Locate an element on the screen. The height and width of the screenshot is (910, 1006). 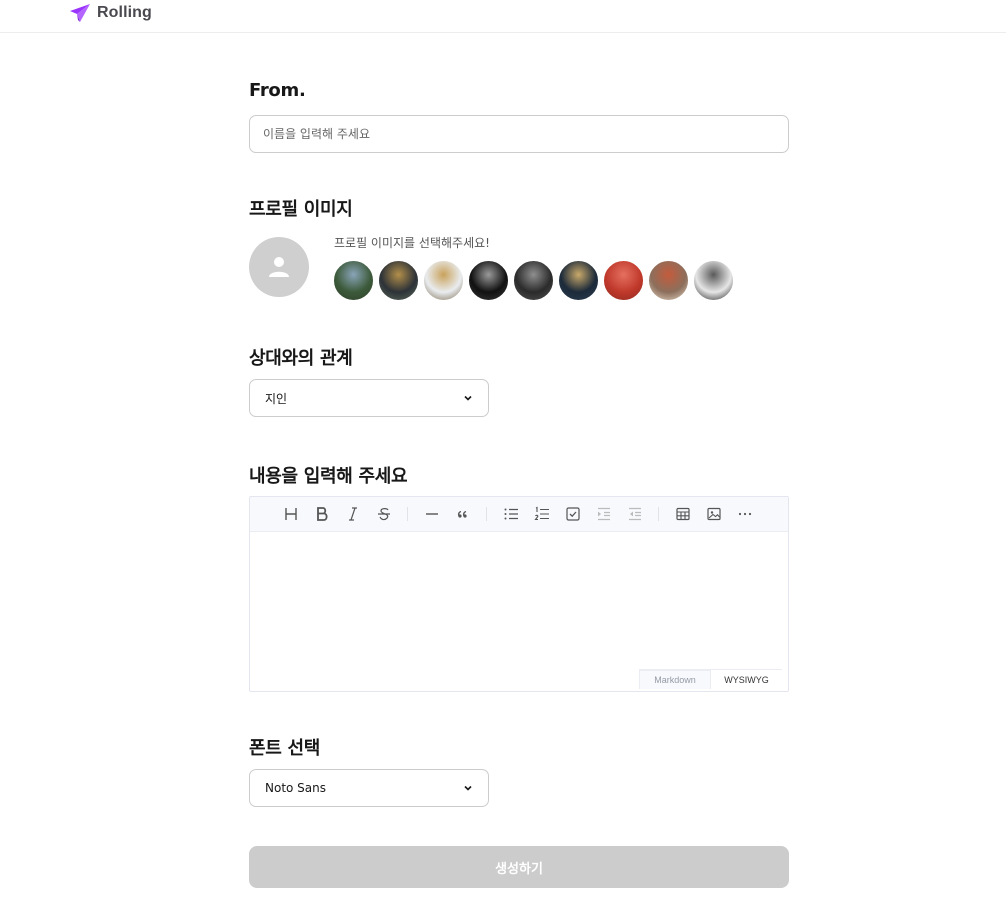
font-title: 폰트 선택 is located at coordinates (285, 748).